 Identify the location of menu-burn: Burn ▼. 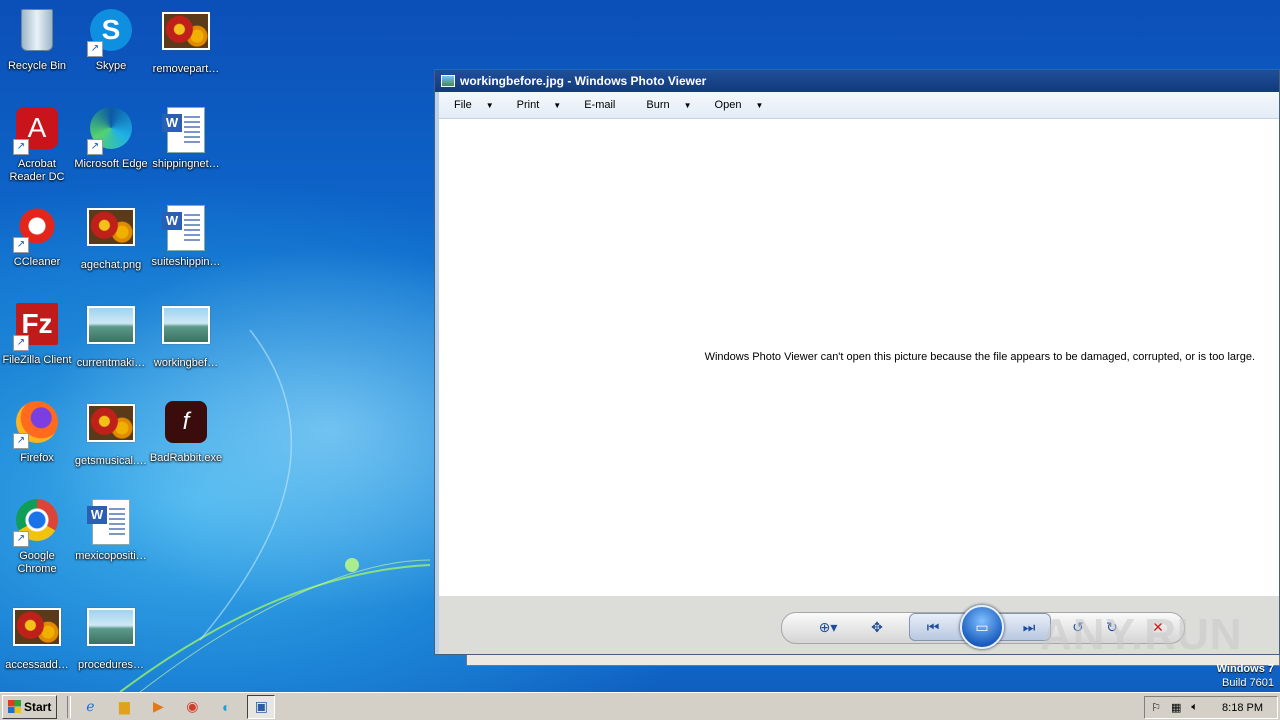
(665, 105).